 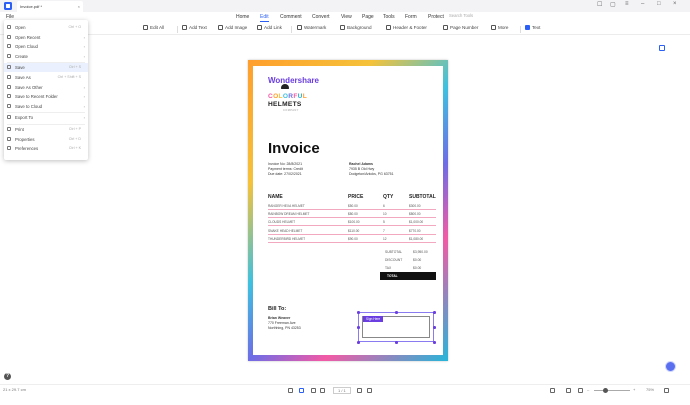 What do you see at coordinates (322, 390) in the screenshot?
I see `previous-page-icon` at bounding box center [322, 390].